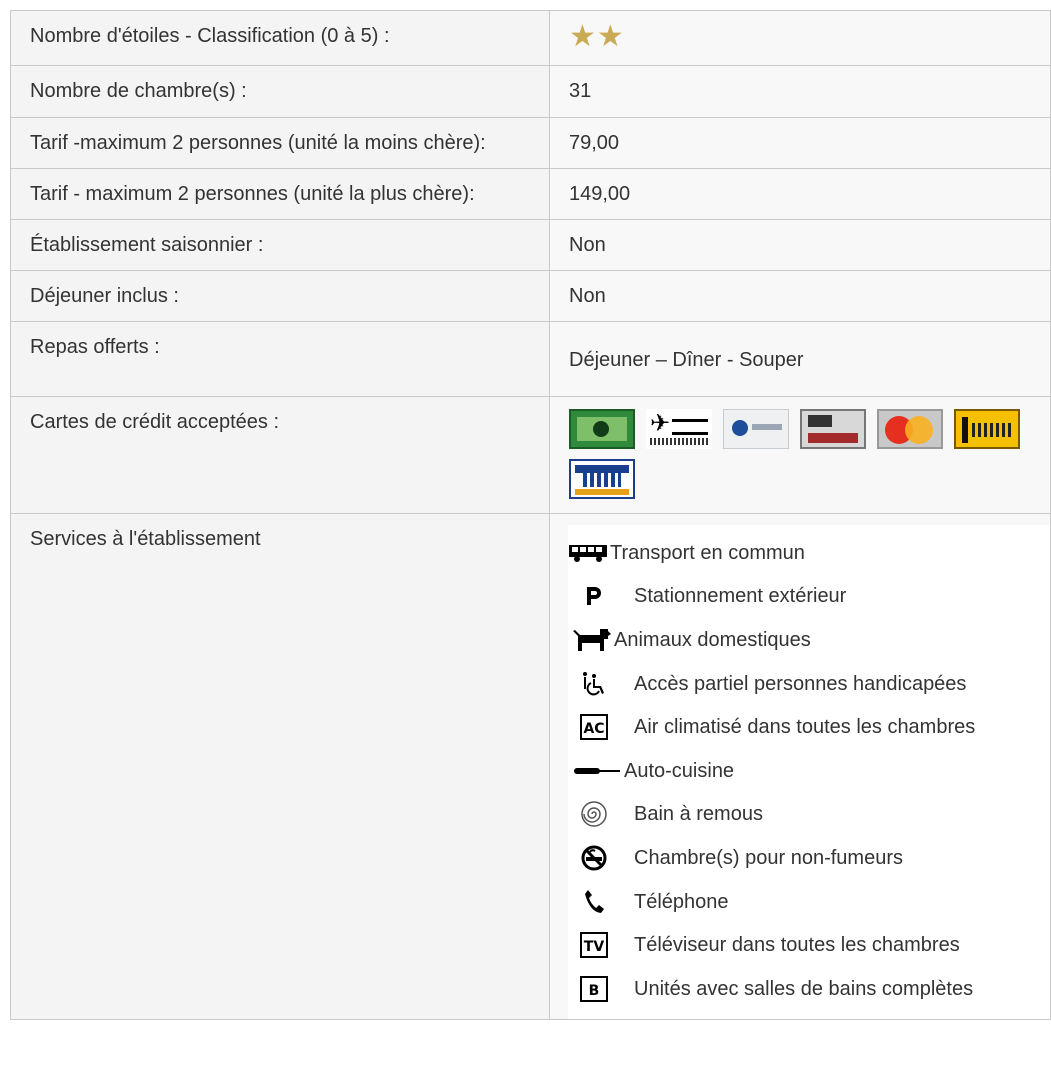 Image resolution: width=1051 pixels, height=1087 pixels. I want to click on row-rooms: Nombre de chambre(s) : 31, so click(530, 91).